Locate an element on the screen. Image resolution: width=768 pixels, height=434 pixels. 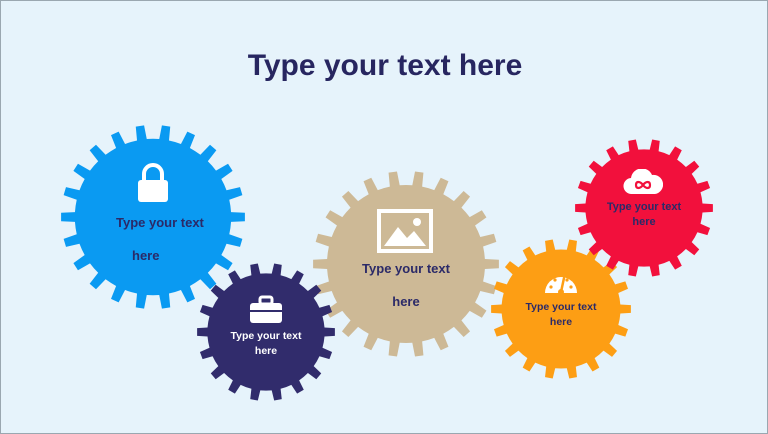
cloud-infinity-icon is located at coordinates (643, 182).